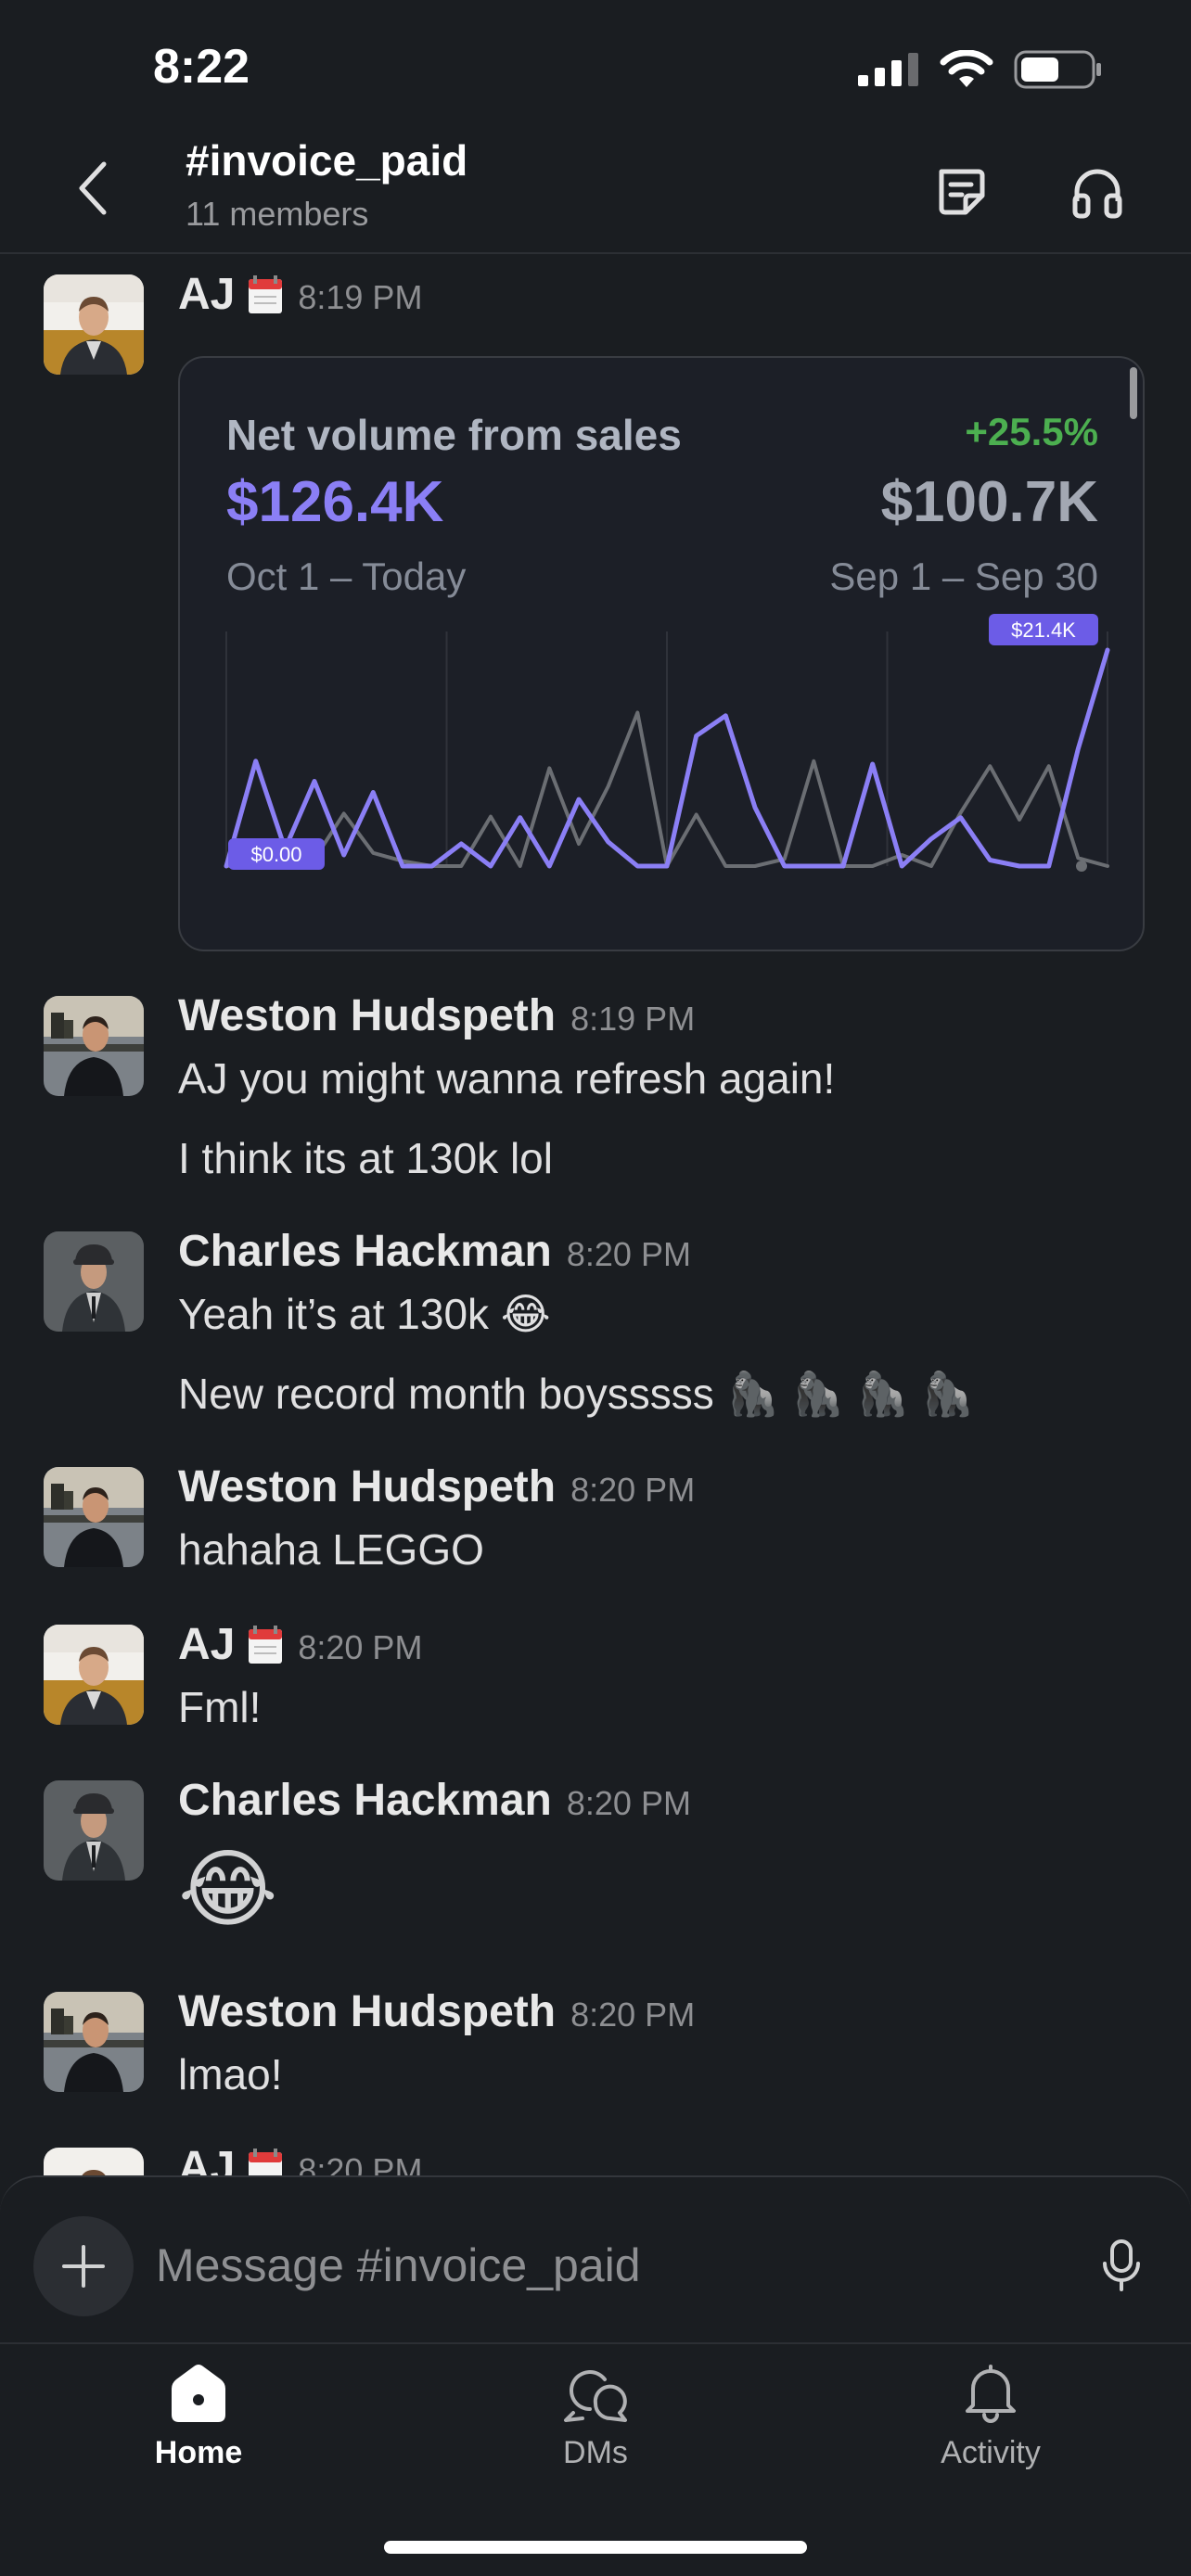 The width and height of the screenshot is (1191, 2576). I want to click on chart-title: Net volume from sales, so click(454, 435).